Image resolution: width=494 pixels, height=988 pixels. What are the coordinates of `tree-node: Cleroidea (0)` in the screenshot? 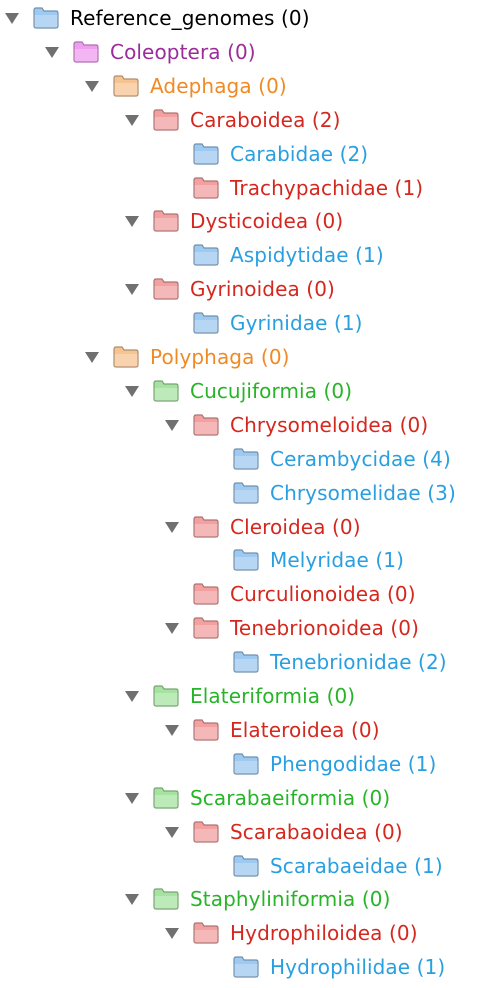 It's located at (247, 527).